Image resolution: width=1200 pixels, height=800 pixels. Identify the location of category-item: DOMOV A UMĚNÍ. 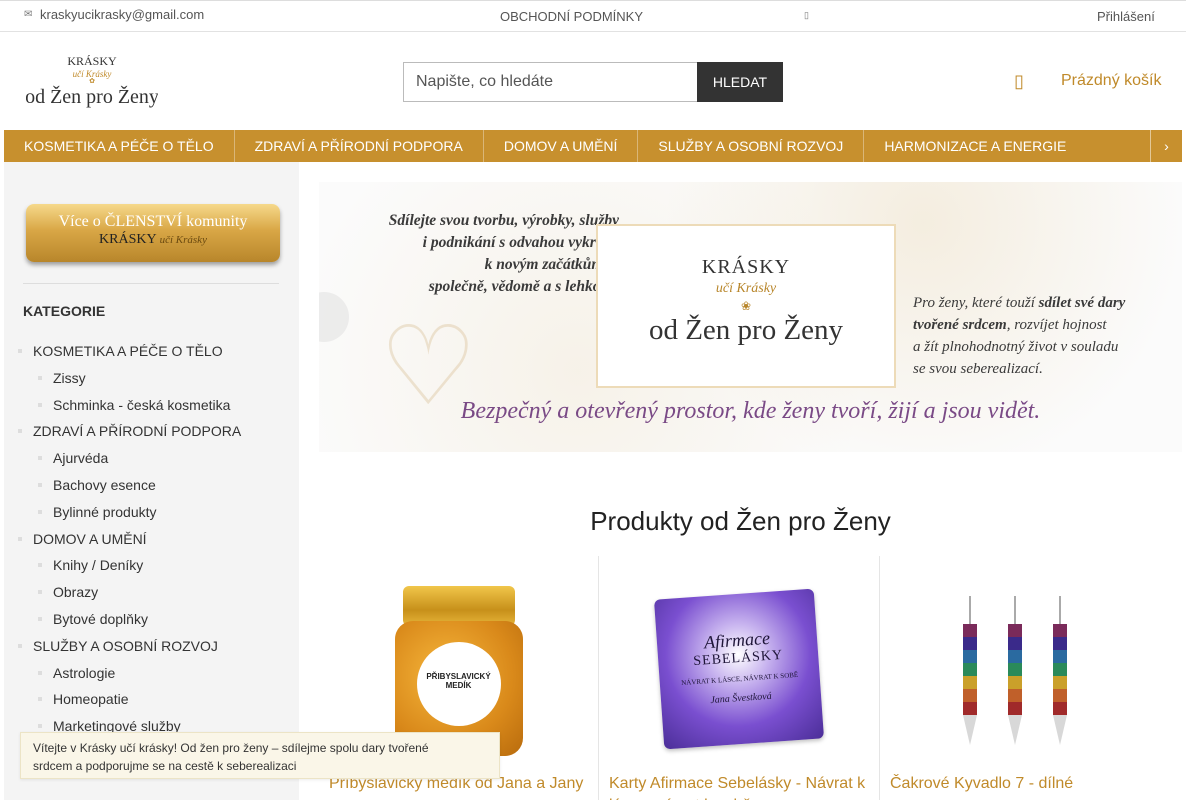
(151, 539).